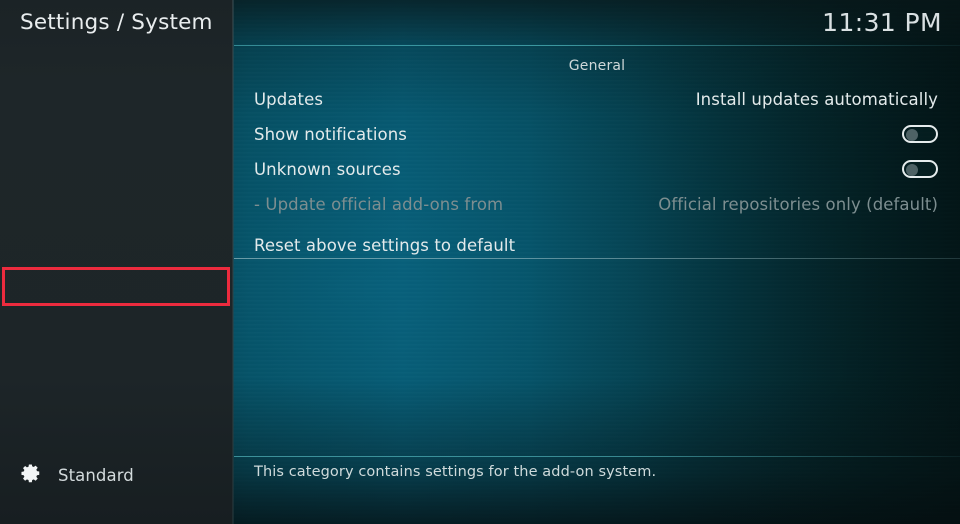 This screenshot has width=960, height=524. I want to click on setting-label: Reset above settings to default, so click(385, 245).